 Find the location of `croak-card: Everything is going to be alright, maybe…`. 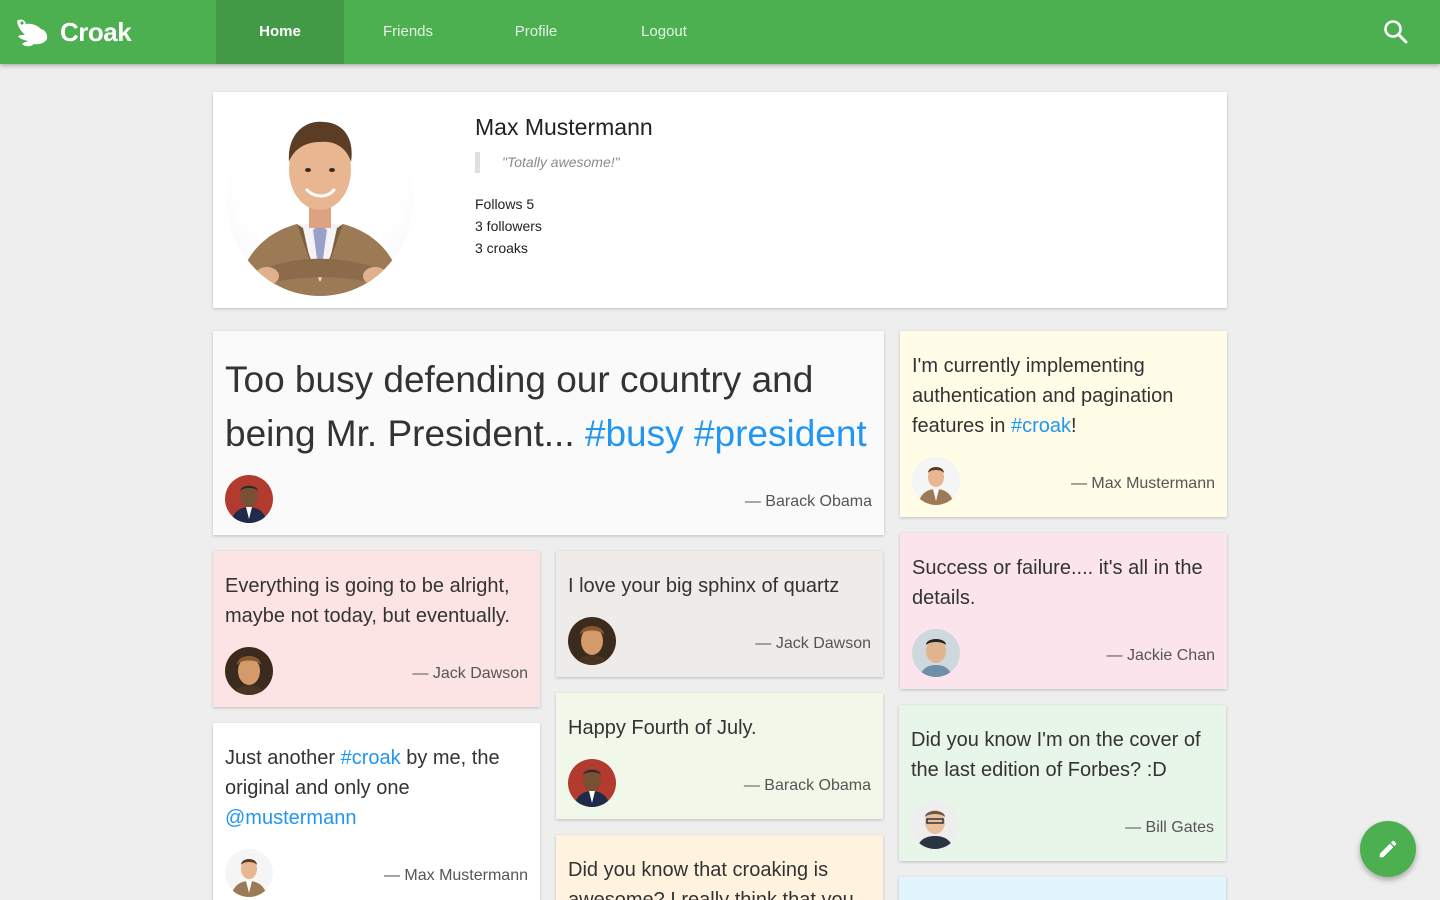

croak-card: Everything is going to be alright, maybe… is located at coordinates (376, 629).